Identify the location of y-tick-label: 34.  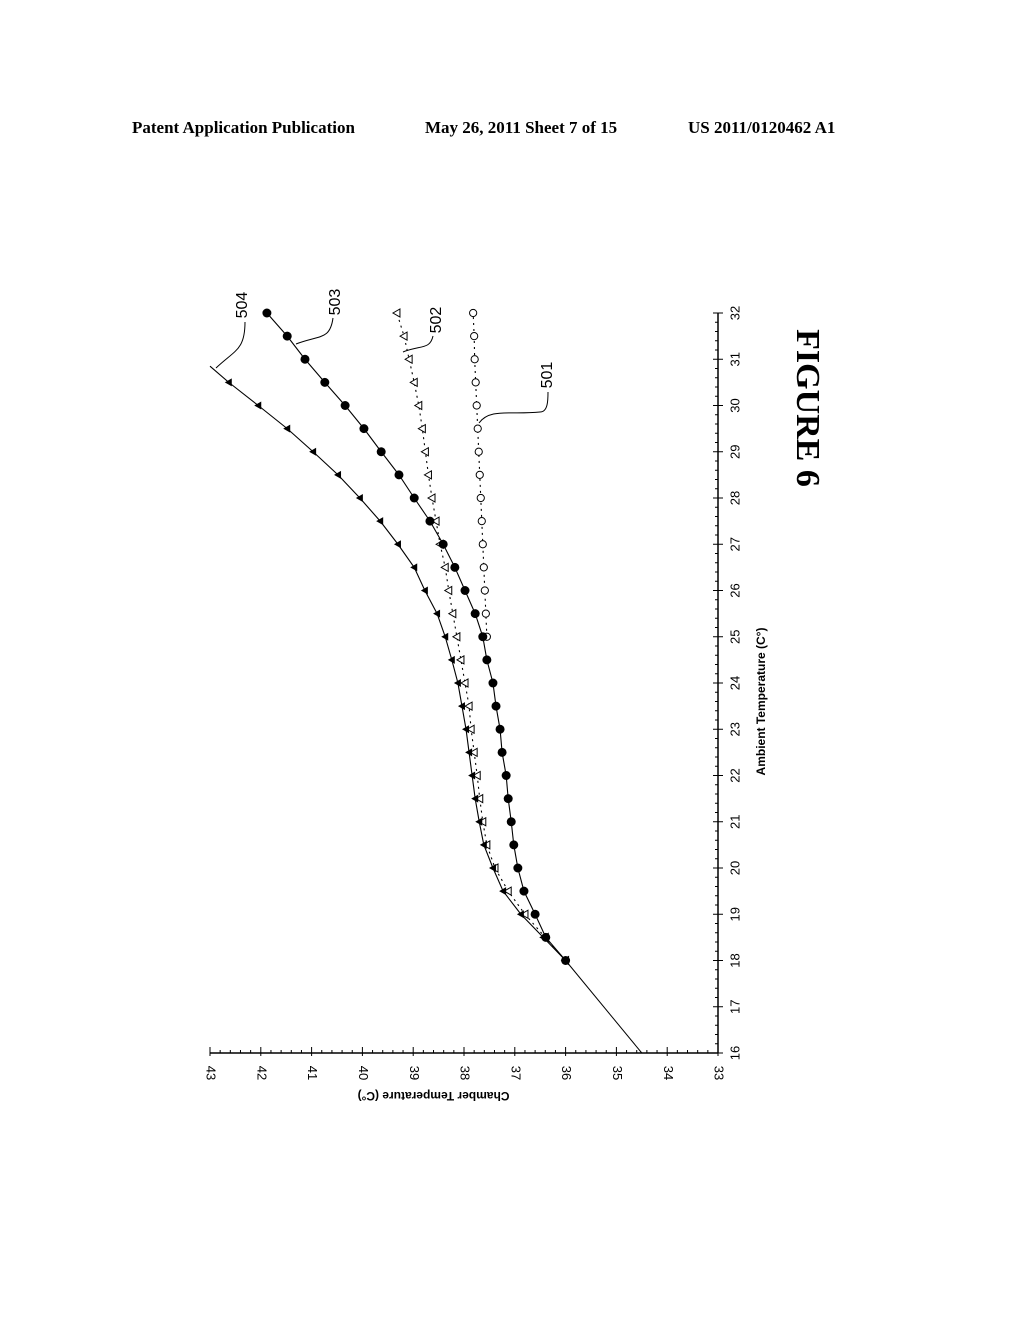
(668, 1073).